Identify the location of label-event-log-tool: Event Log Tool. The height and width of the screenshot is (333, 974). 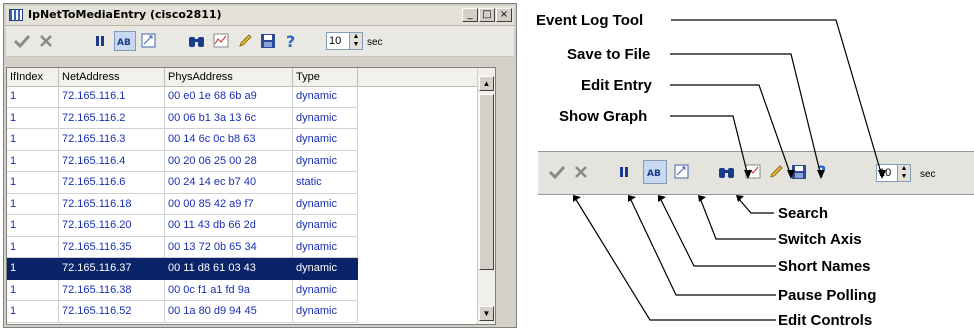
(590, 20).